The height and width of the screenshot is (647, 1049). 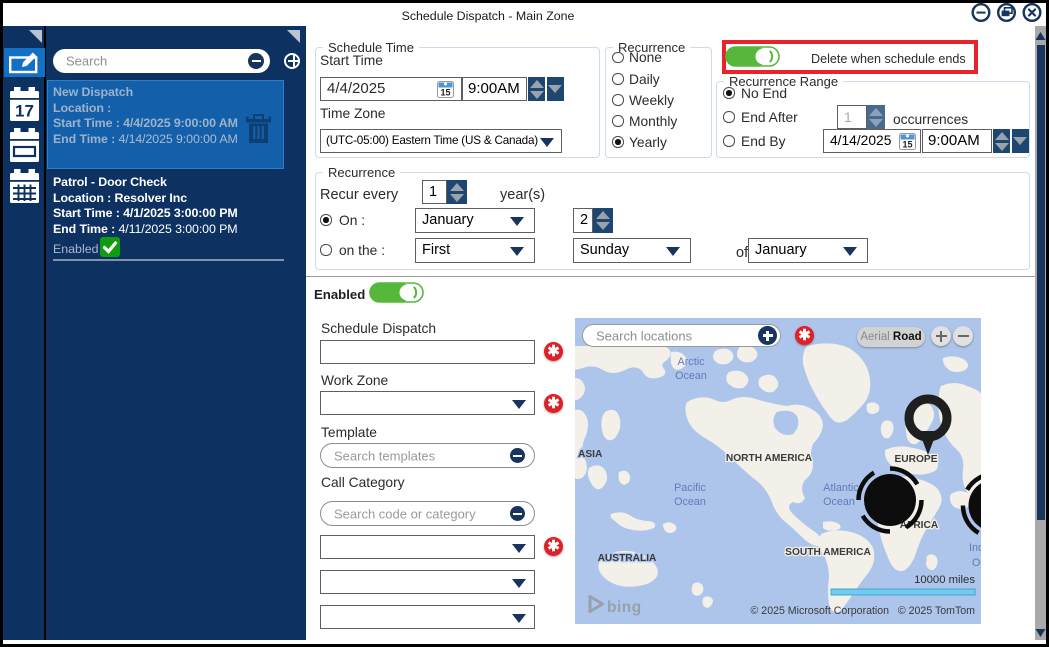 What do you see at coordinates (841, 488) in the screenshot?
I see `svg-text: Atlantic` at bounding box center [841, 488].